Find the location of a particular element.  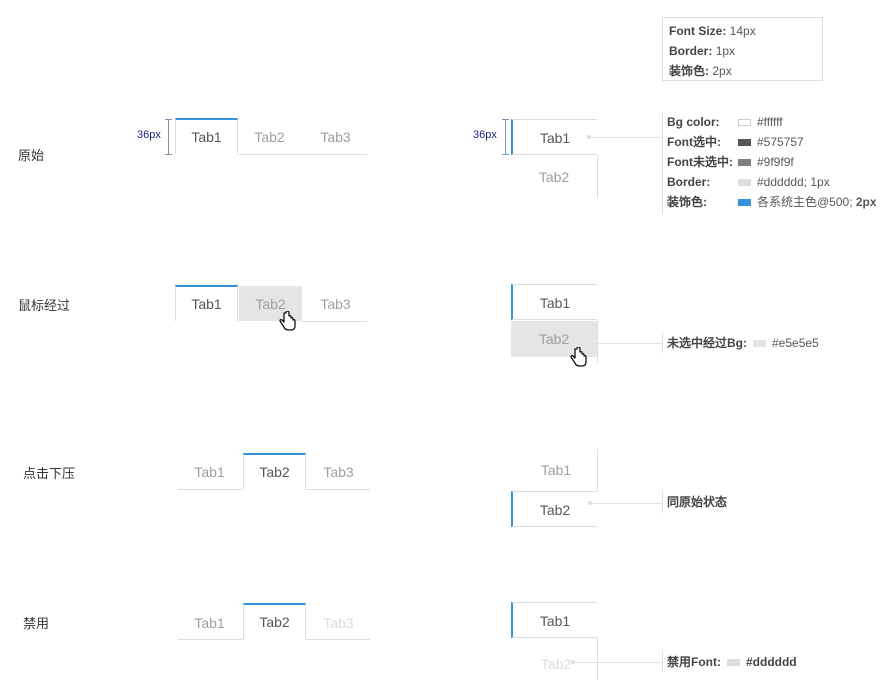

spec-box: Font Size: 14px Border: 1px 装饰色: 2px is located at coordinates (742, 49).